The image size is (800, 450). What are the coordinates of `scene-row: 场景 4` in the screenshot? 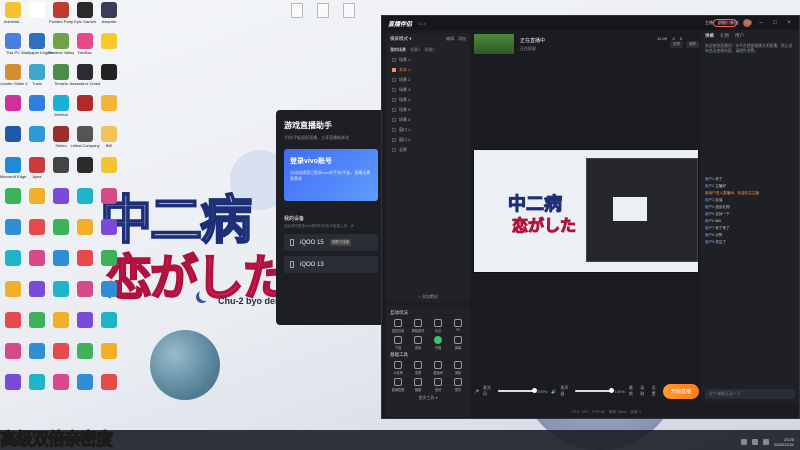 It's located at (428, 100).